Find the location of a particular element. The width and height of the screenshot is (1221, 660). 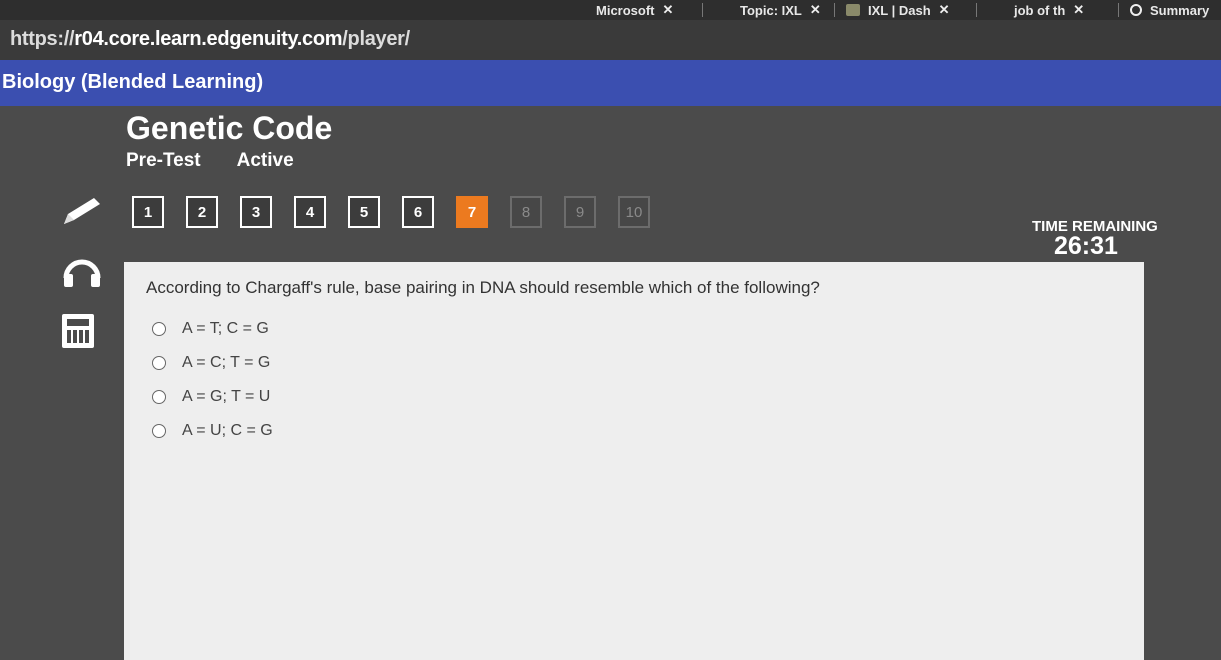

question-button-6: 6 is located at coordinates (418, 212).